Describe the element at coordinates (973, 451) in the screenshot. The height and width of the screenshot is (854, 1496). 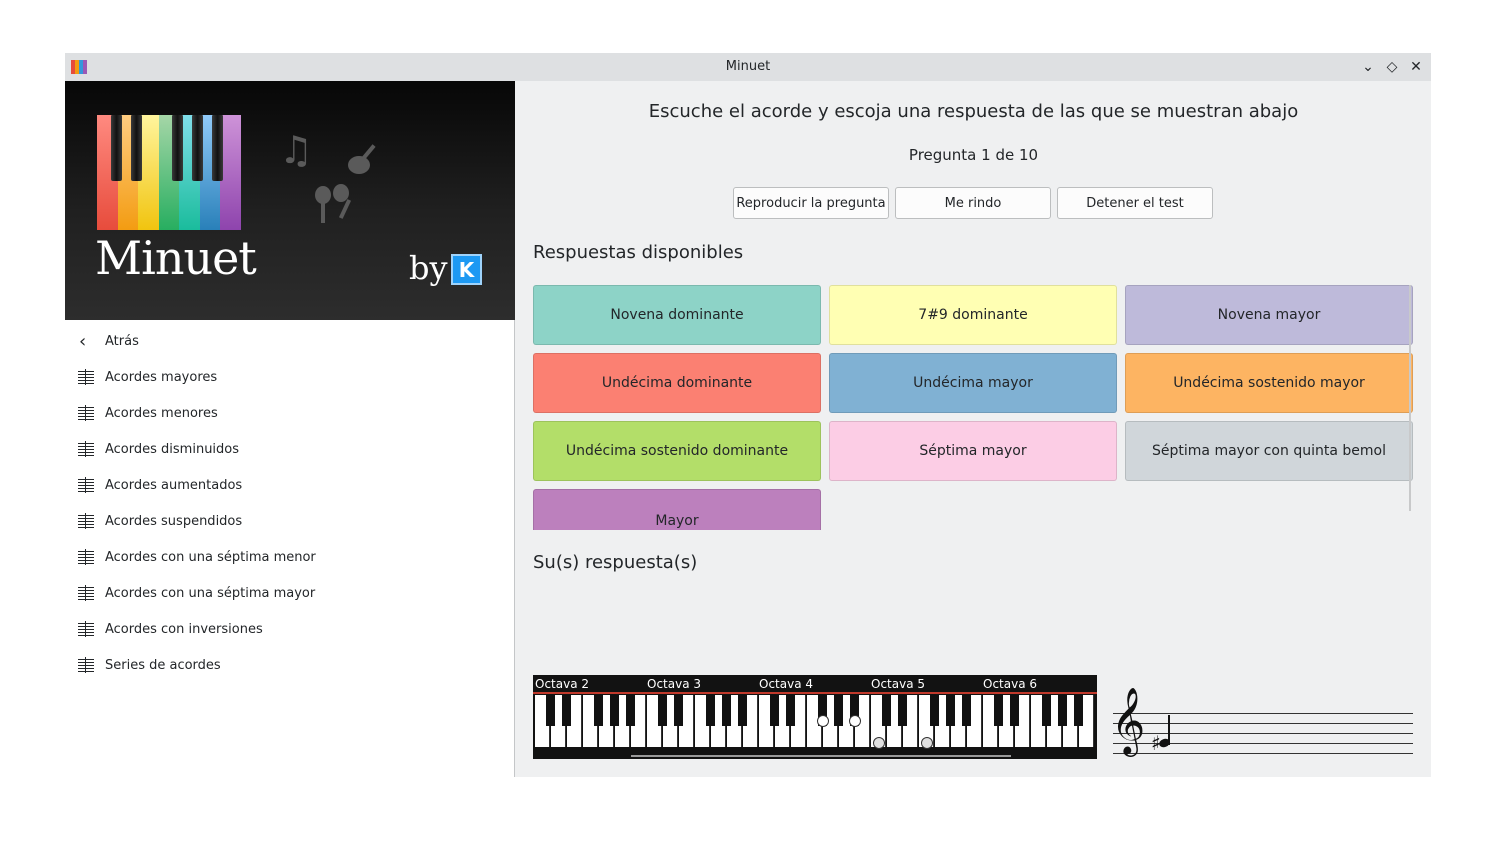
I see `answer-tile: Séptima mayor` at that location.